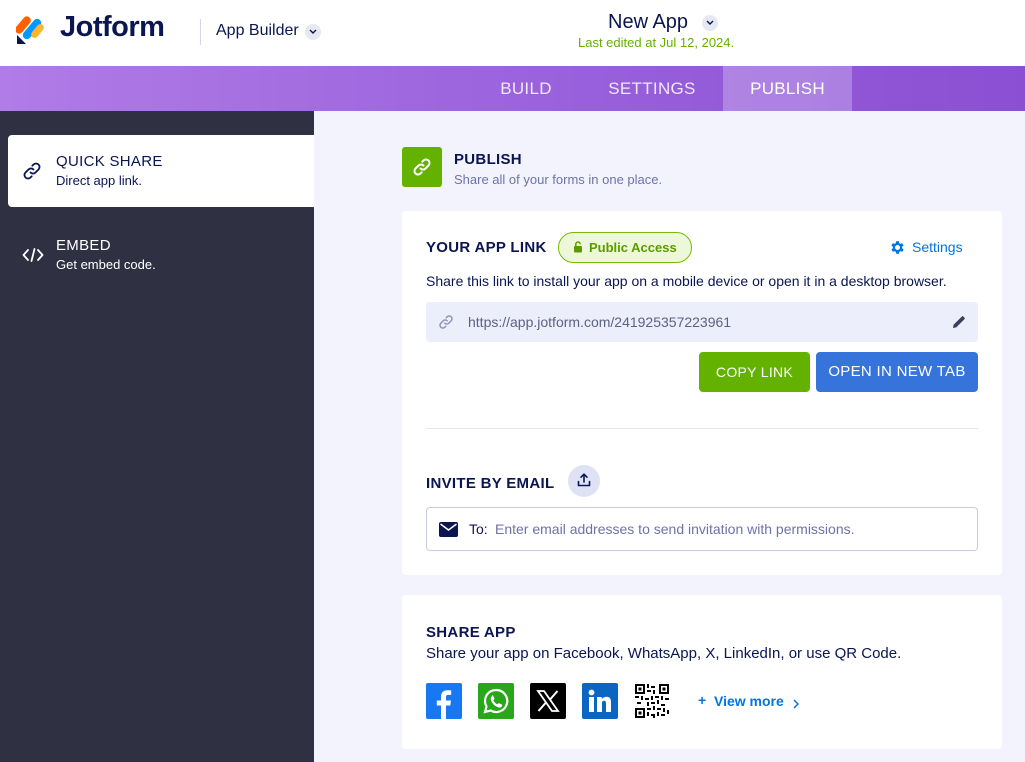 This screenshot has height=762, width=1025. What do you see at coordinates (471, 632) in the screenshot?
I see `share-app-heading: SHARE APP` at bounding box center [471, 632].